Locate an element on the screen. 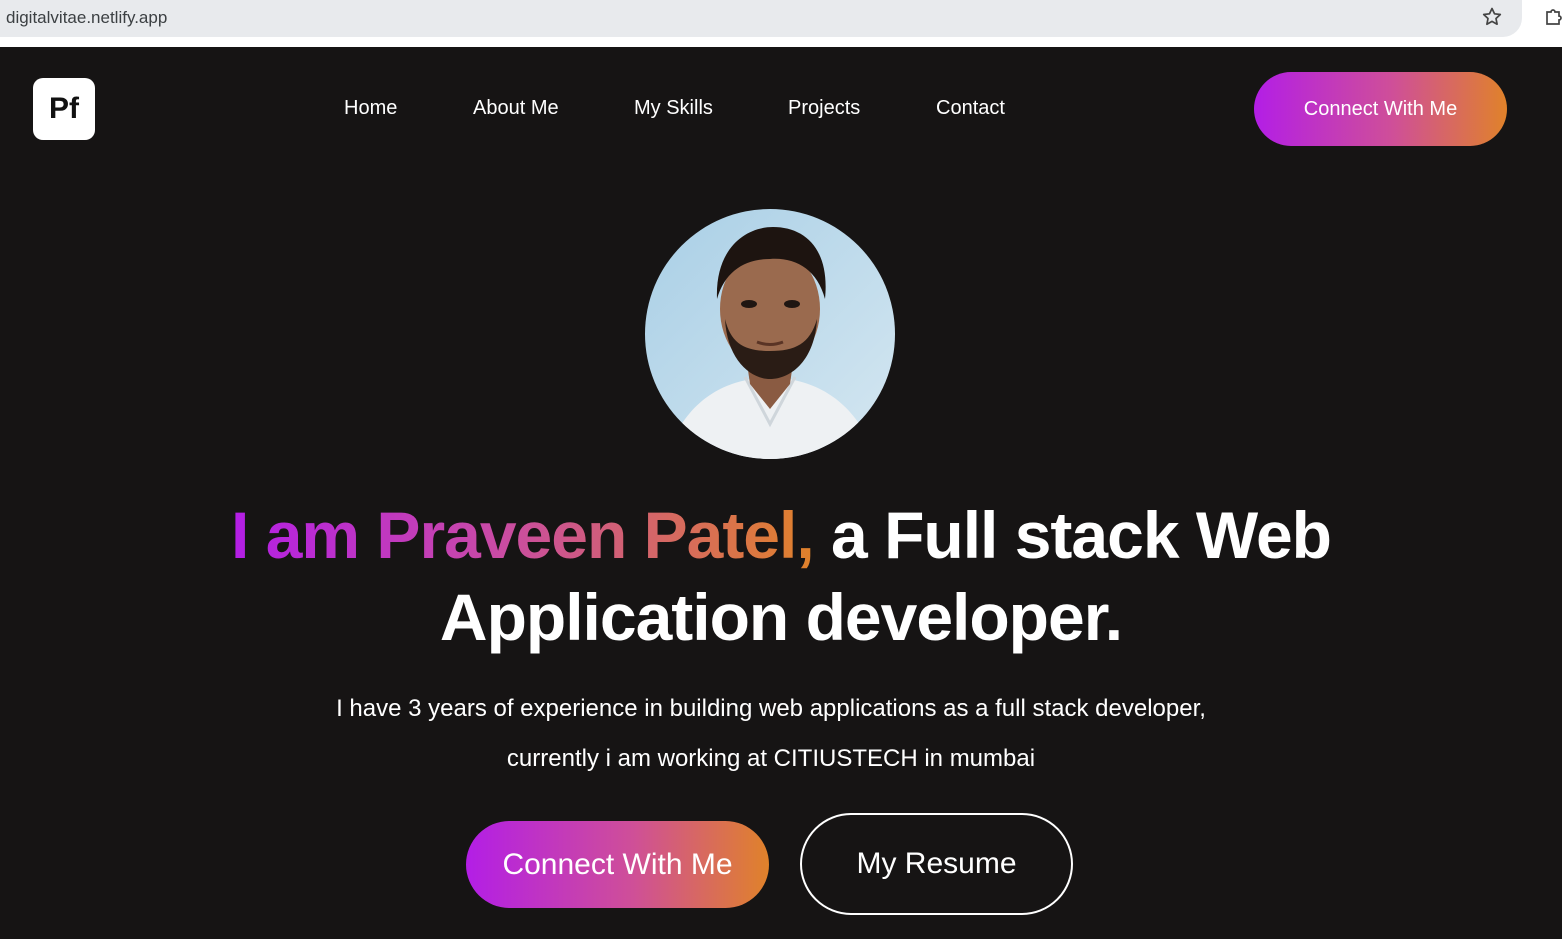  star-icon is located at coordinates (1492, 17).